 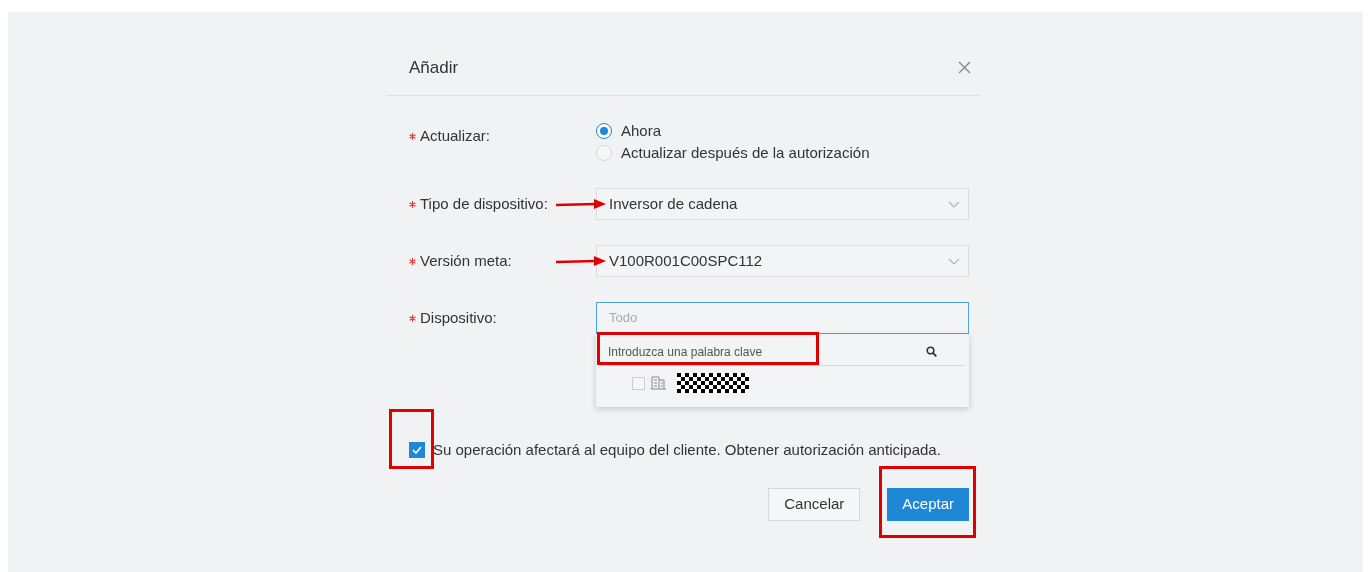 What do you see at coordinates (931, 351) in the screenshot?
I see `search-icon` at bounding box center [931, 351].